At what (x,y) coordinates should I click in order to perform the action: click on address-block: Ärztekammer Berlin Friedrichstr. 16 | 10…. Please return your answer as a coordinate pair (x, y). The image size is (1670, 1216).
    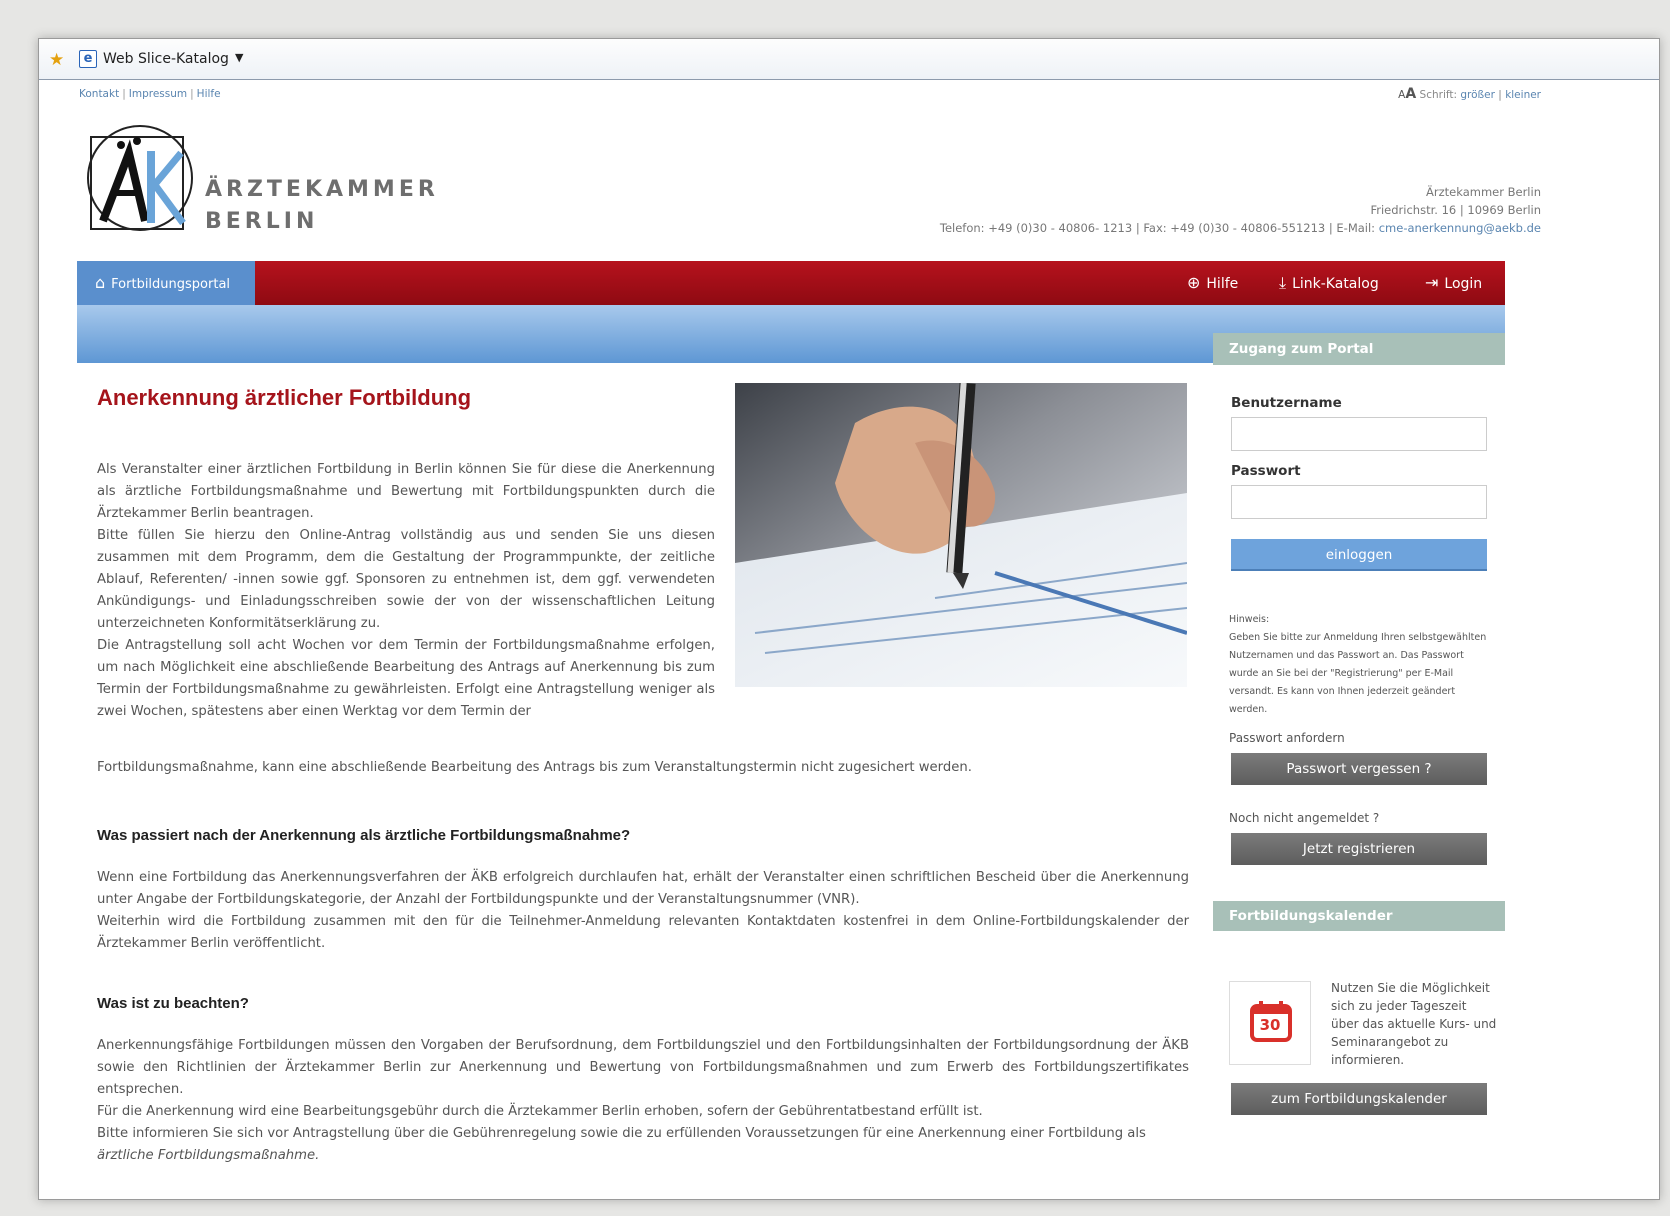
    Looking at the image, I should click on (1240, 210).